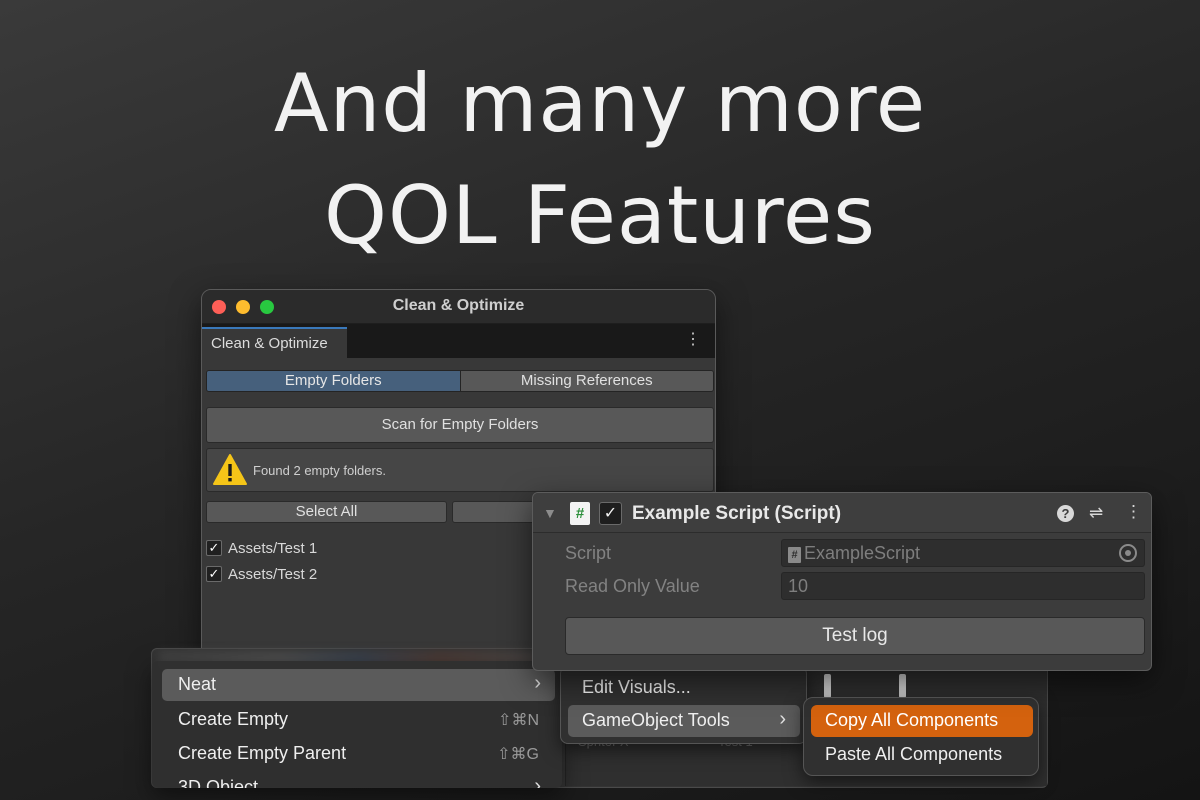 This screenshot has width=1200, height=800. Describe the element at coordinates (588, 553) in the screenshot. I see `script-label: Script` at that location.